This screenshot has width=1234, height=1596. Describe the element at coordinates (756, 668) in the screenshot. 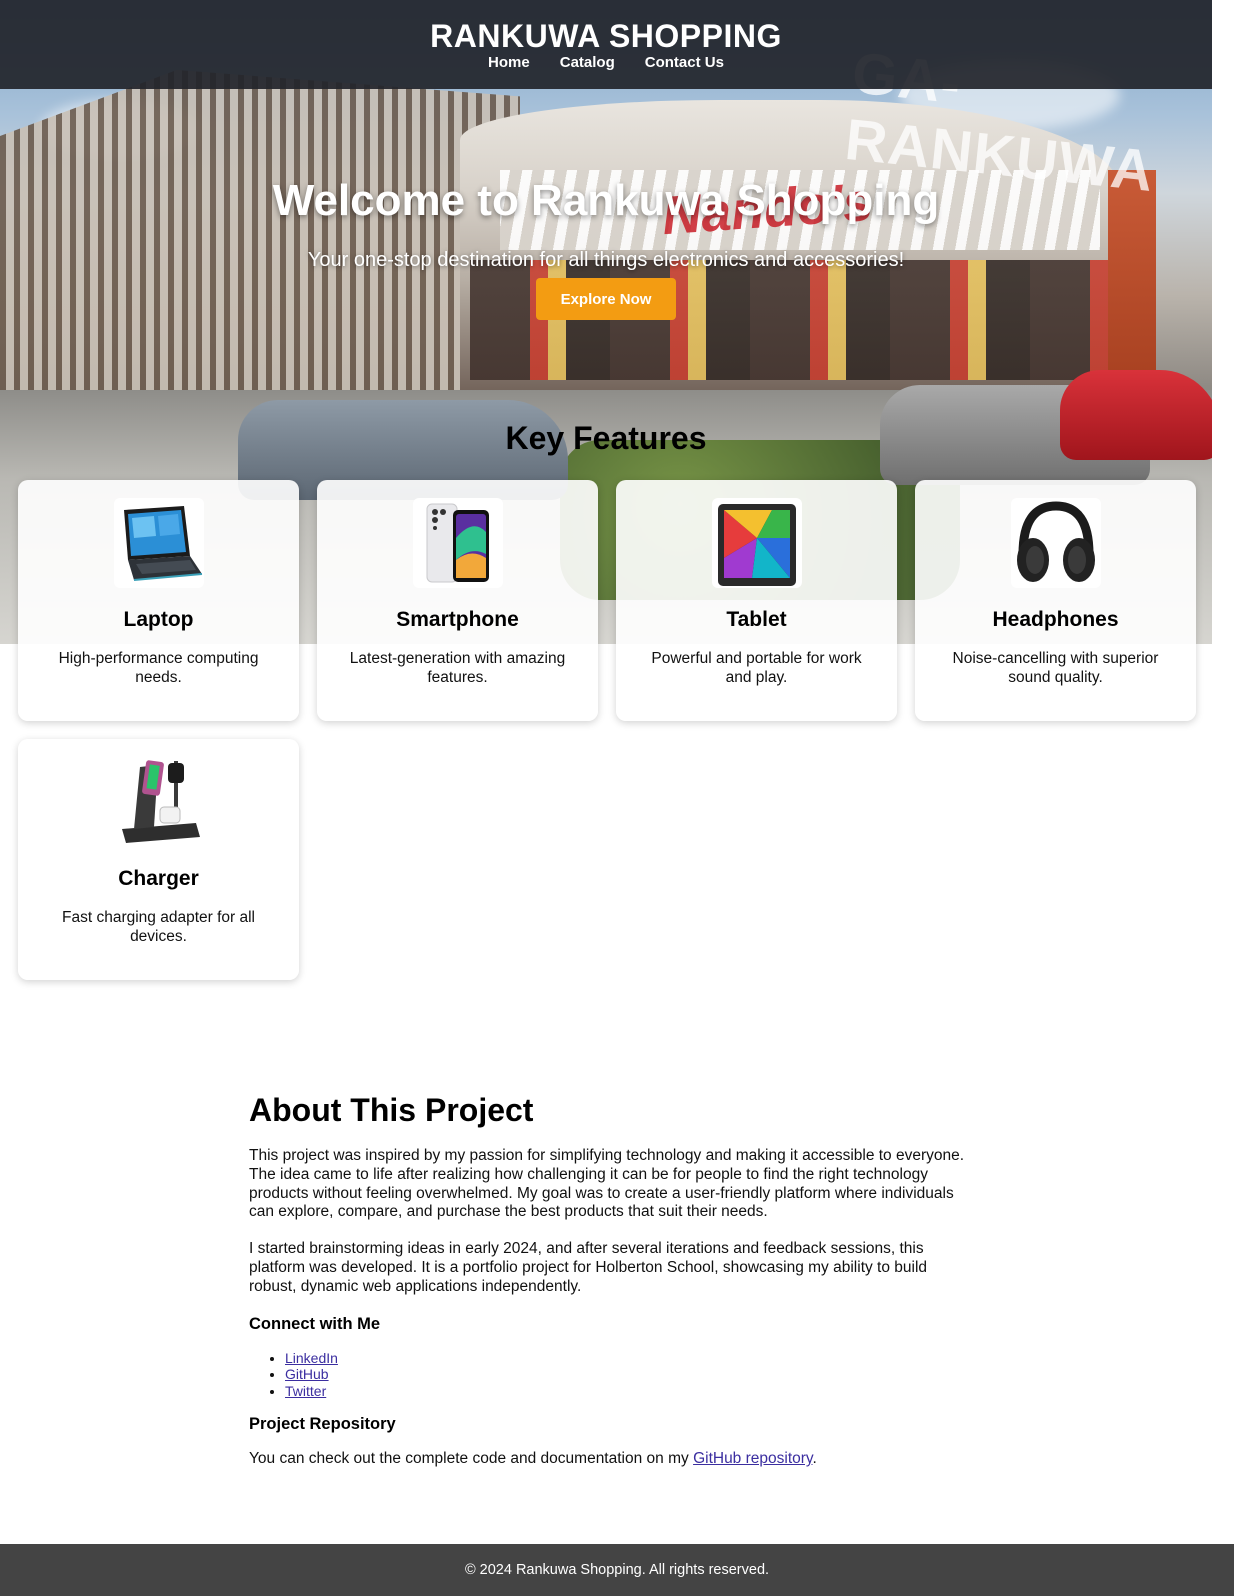

I see `feature-card-description: Powerful and portable for work and play.` at that location.